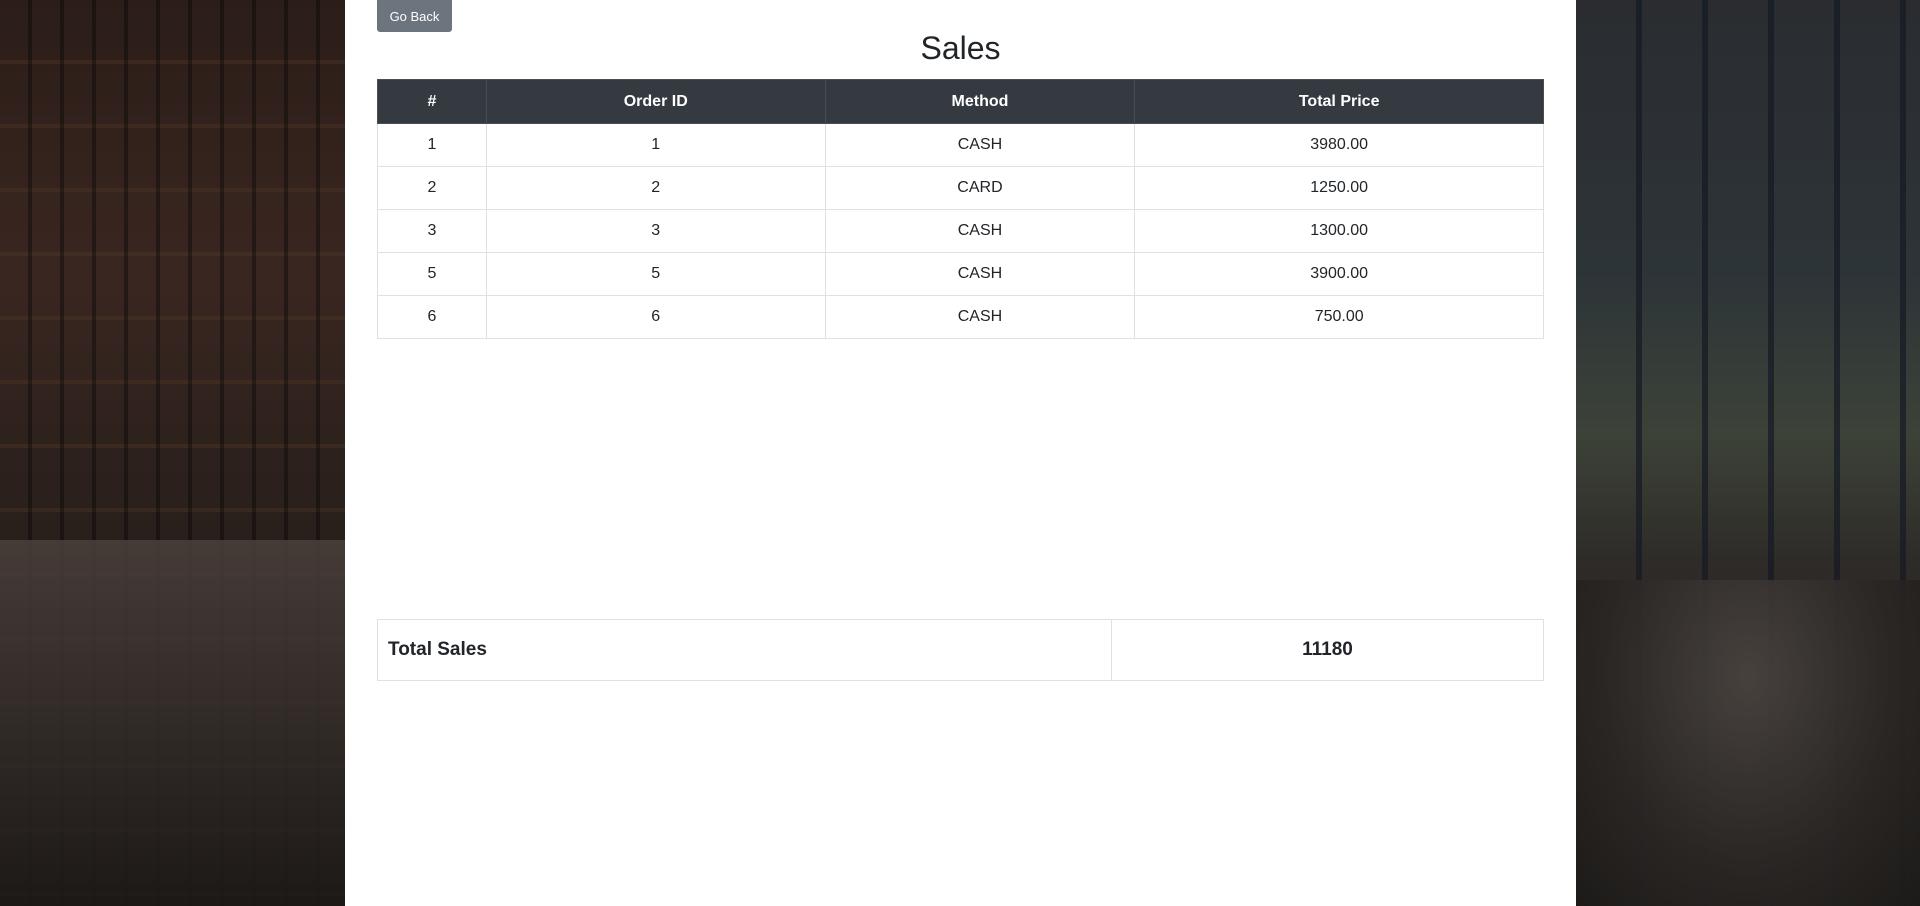 The width and height of the screenshot is (1920, 906). I want to click on cell-order-id: 3, so click(655, 231).